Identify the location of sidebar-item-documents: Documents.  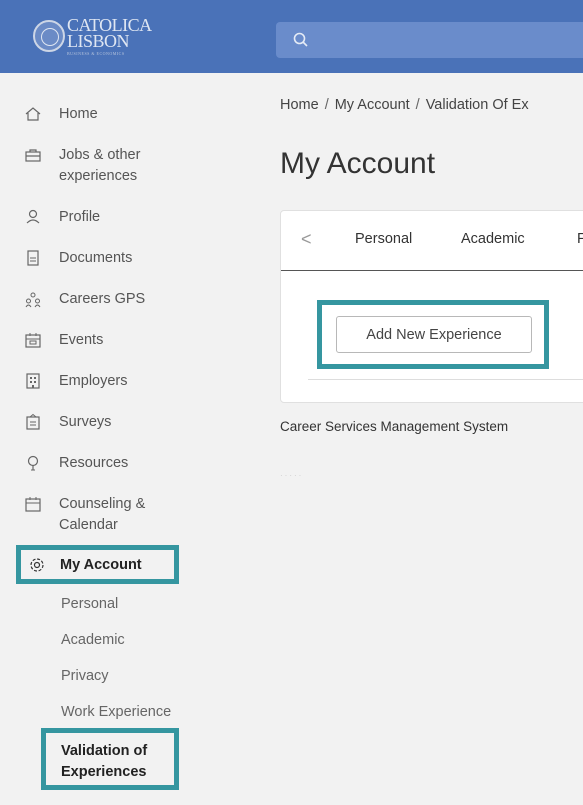
(78, 258).